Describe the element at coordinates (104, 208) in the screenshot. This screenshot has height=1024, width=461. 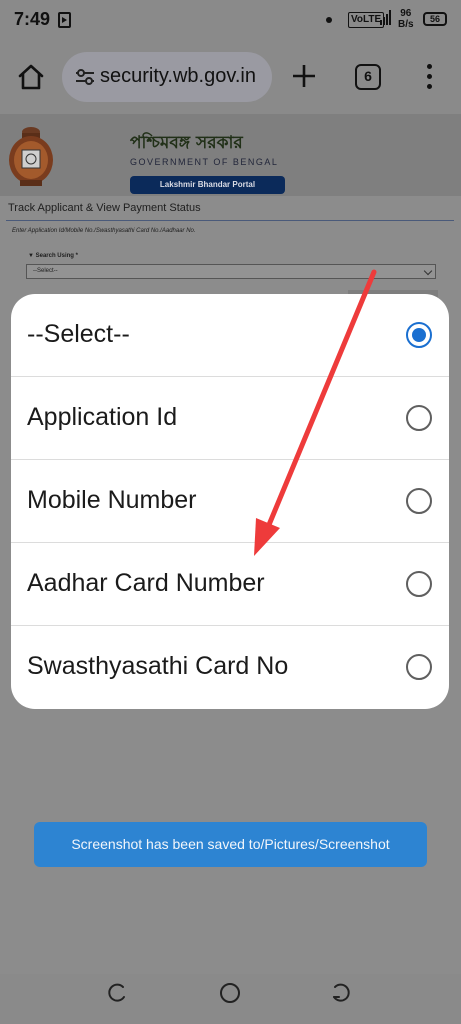
I see `page-heading: Track Applicant & View Payment Status` at that location.